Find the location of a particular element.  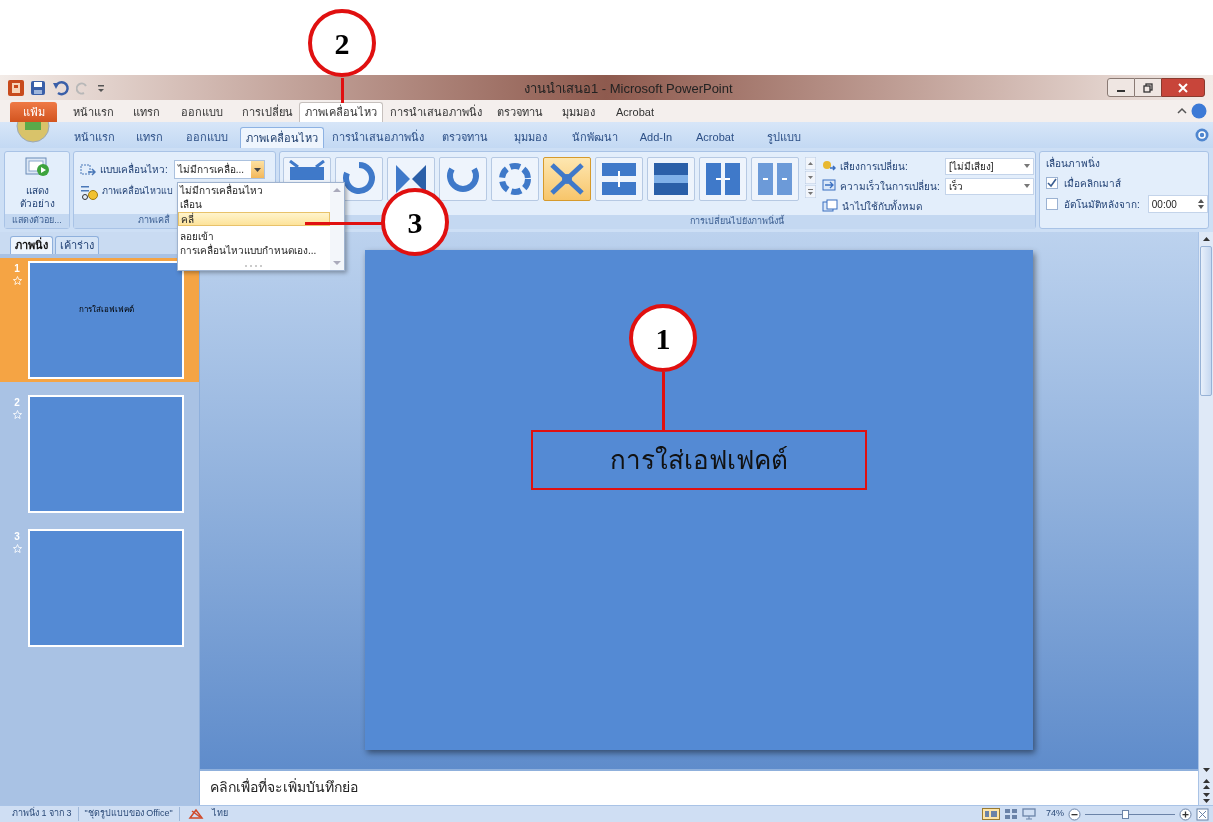

apply-all-icon is located at coordinates (830, 206).